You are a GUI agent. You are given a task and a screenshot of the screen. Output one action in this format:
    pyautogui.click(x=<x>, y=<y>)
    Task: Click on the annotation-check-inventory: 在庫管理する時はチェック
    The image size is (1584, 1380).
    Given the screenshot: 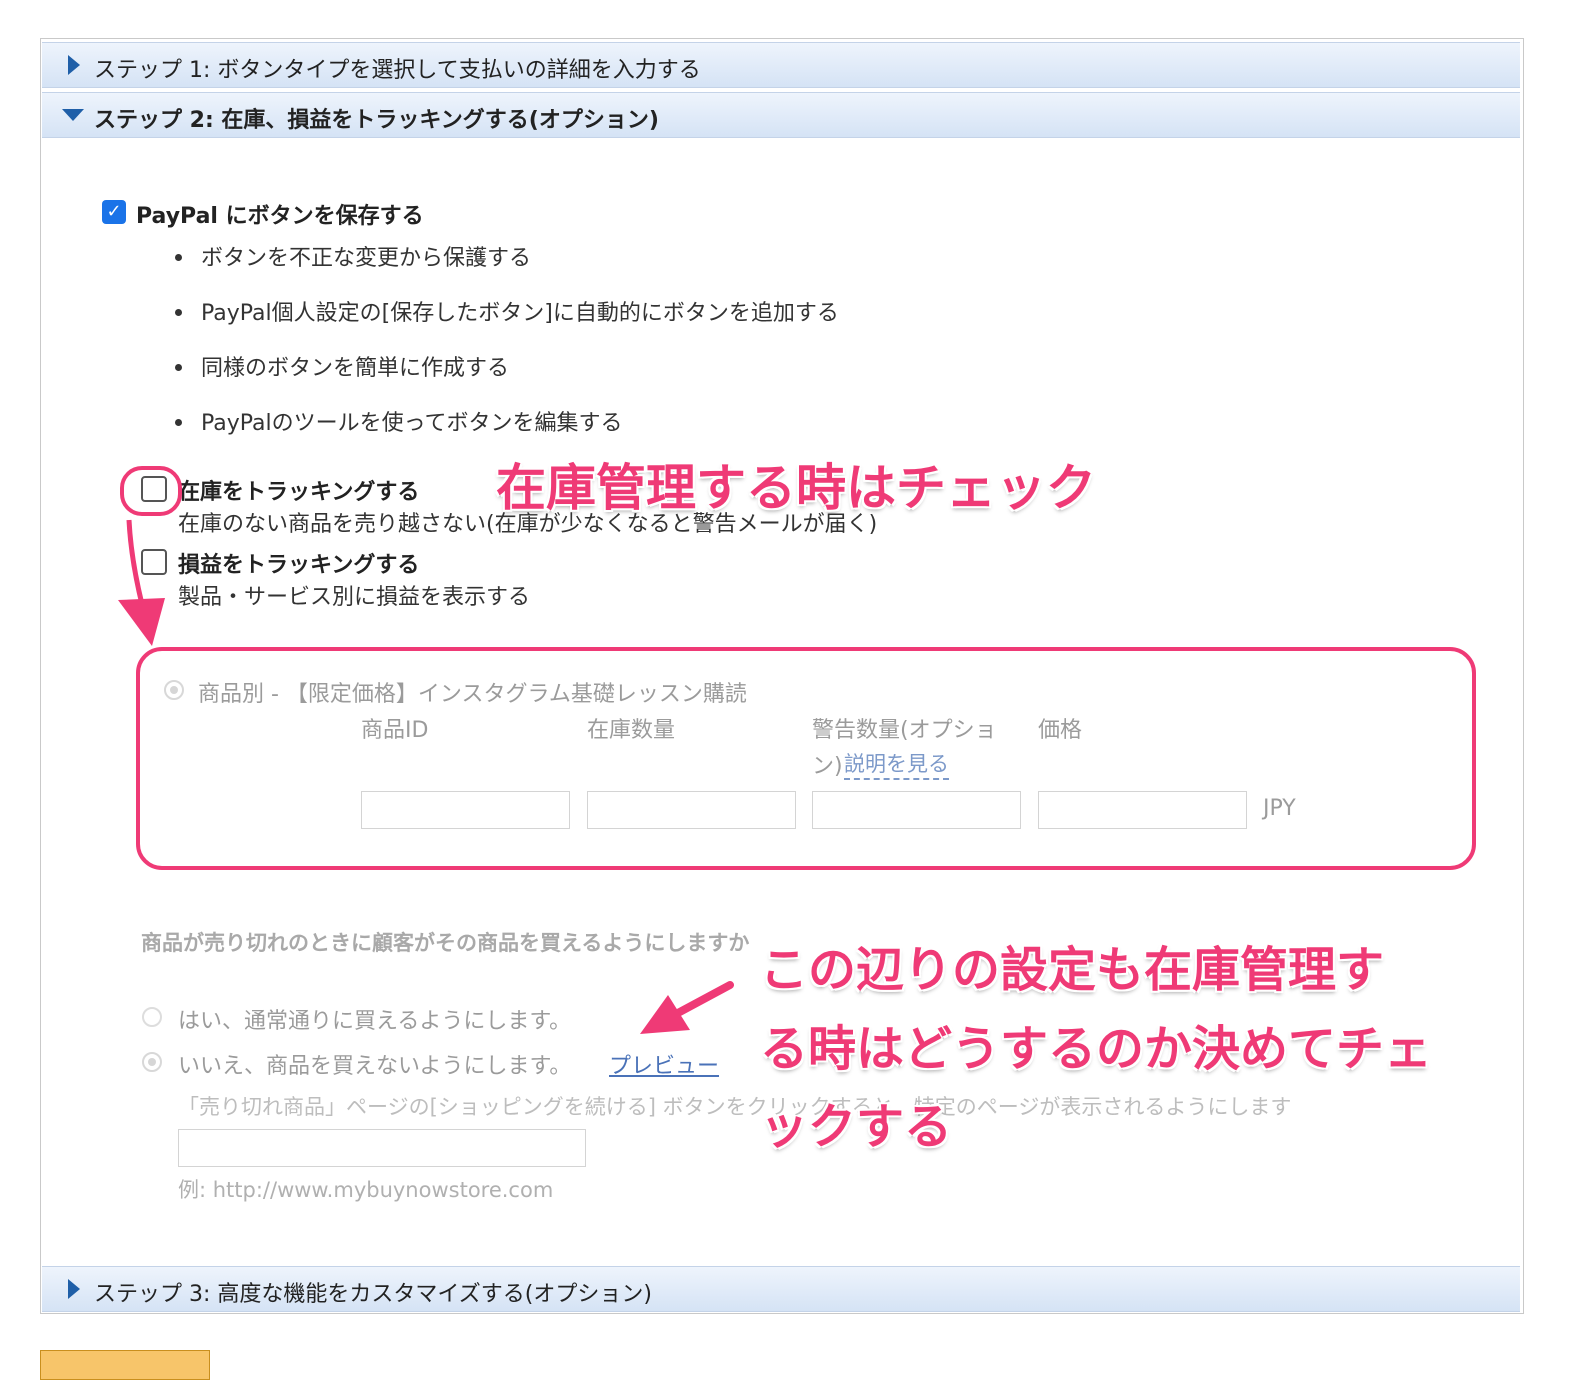 What is the action you would take?
    pyautogui.click(x=796, y=488)
    